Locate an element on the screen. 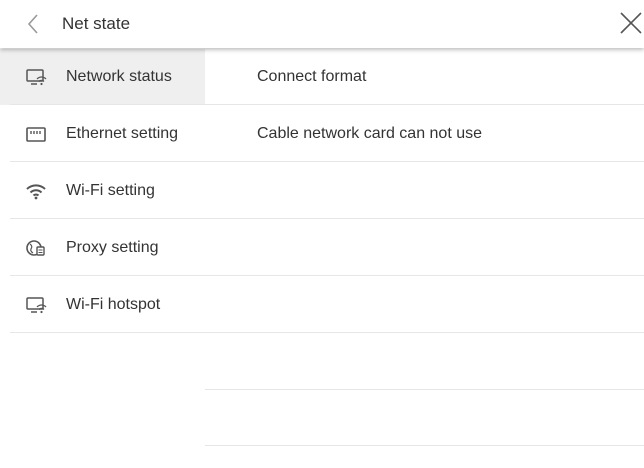 This screenshot has width=644, height=468. sidebar-item-wifi-hotspot: Wi-Fi hotspot is located at coordinates (102, 305).